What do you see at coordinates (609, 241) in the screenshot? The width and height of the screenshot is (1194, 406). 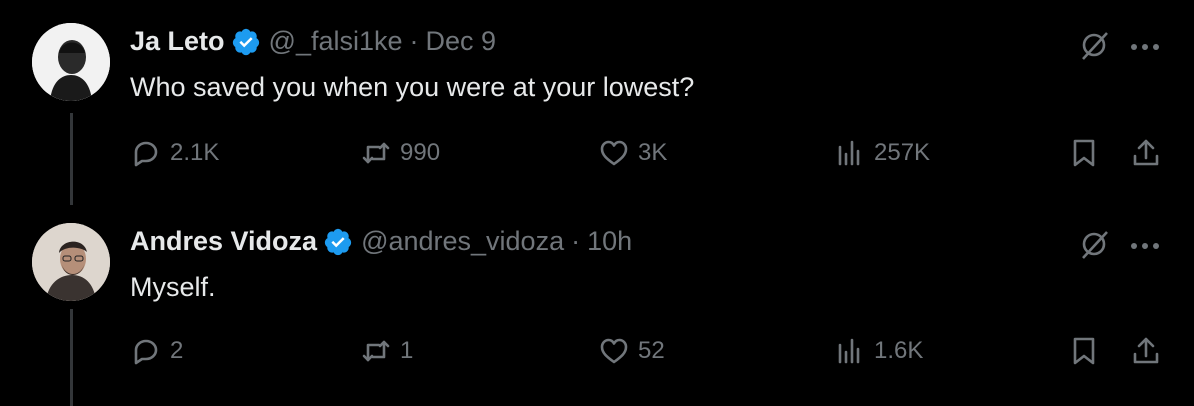 I see `timestamp: 10h` at bounding box center [609, 241].